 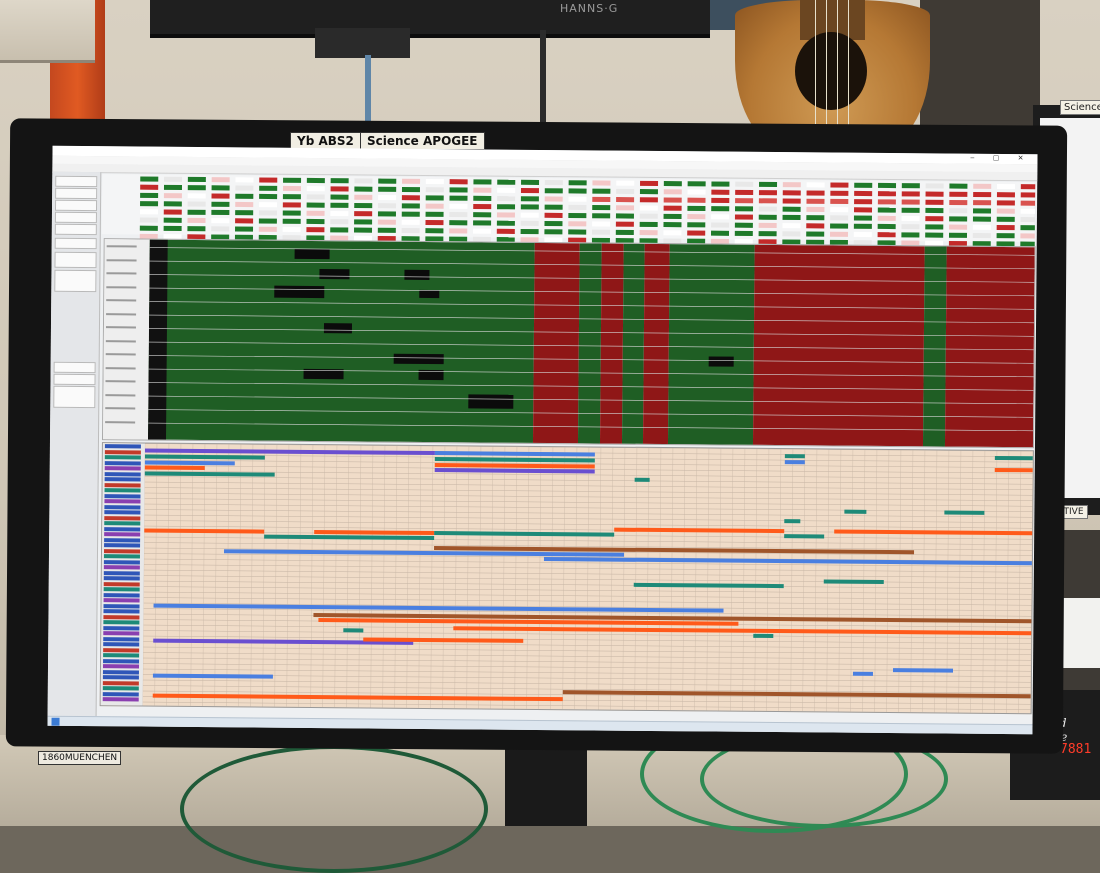 I want to click on start-icon, so click(x=55, y=721).